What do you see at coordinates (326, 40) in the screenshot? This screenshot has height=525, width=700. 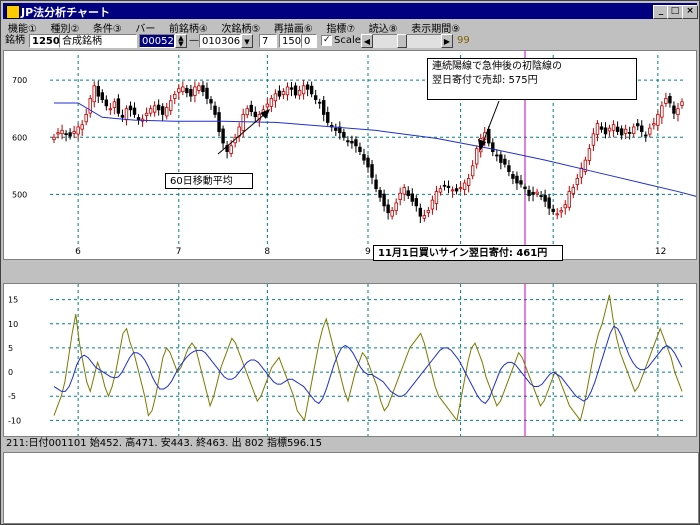 I see `scale-checkbox: ✓` at bounding box center [326, 40].